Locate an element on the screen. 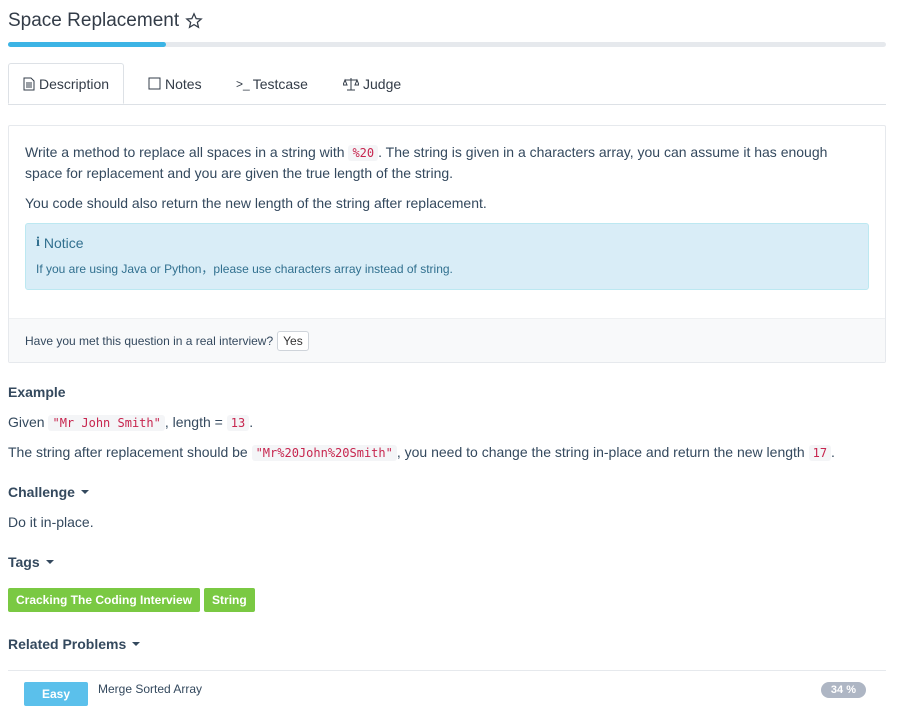  inline-code: 13 is located at coordinates (238, 423).